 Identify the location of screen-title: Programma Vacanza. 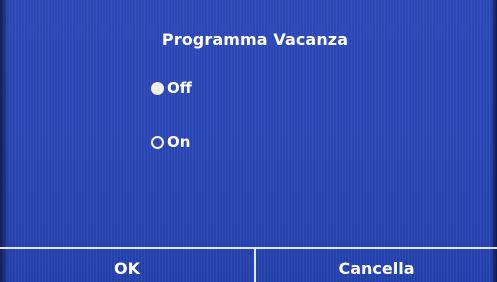
(255, 39).